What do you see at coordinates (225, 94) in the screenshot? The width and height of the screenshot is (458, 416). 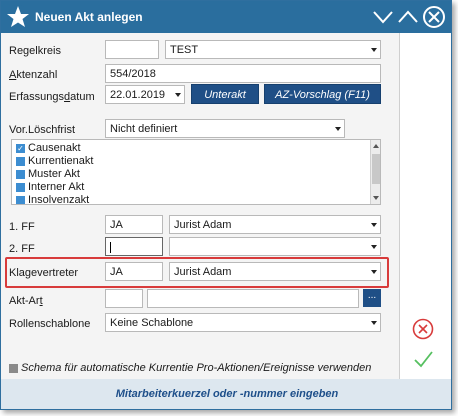 I see `unterakt-button: Unterakt` at bounding box center [225, 94].